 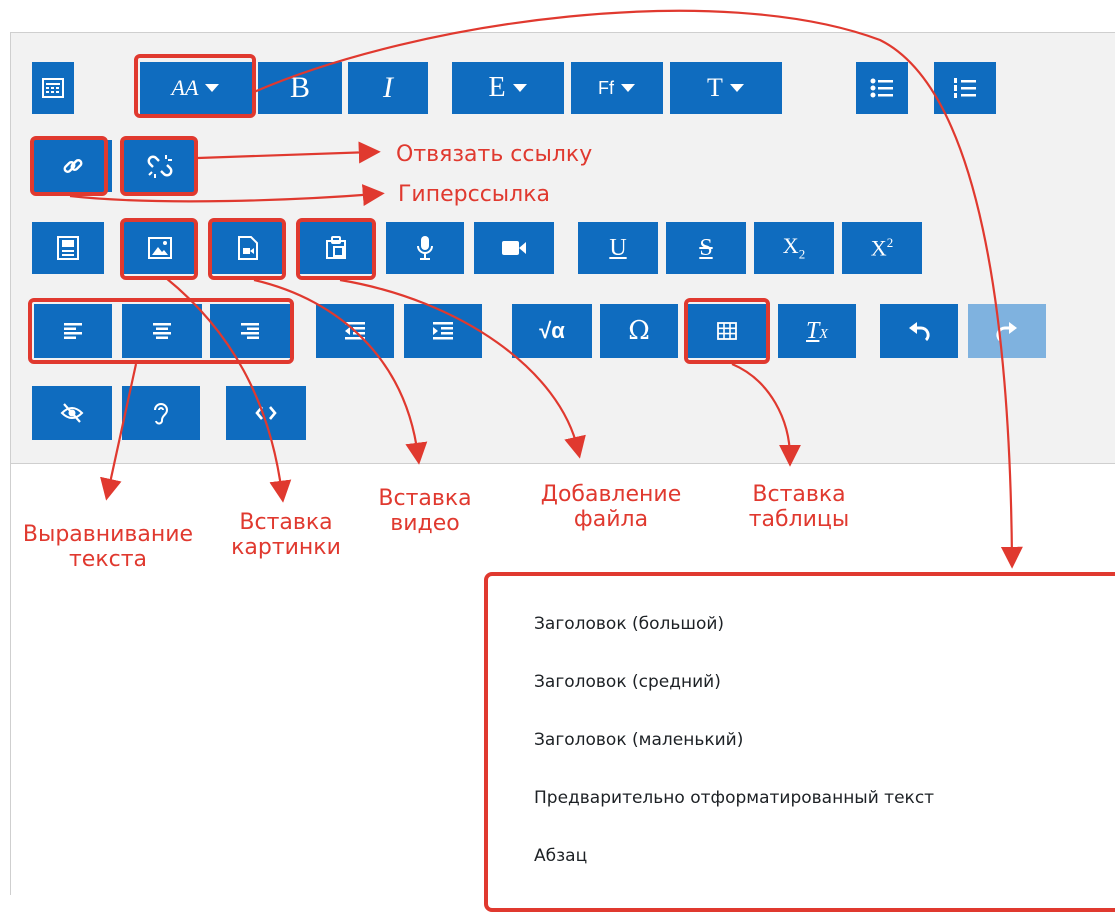 I want to click on font-color-button: E, so click(x=508, y=88).